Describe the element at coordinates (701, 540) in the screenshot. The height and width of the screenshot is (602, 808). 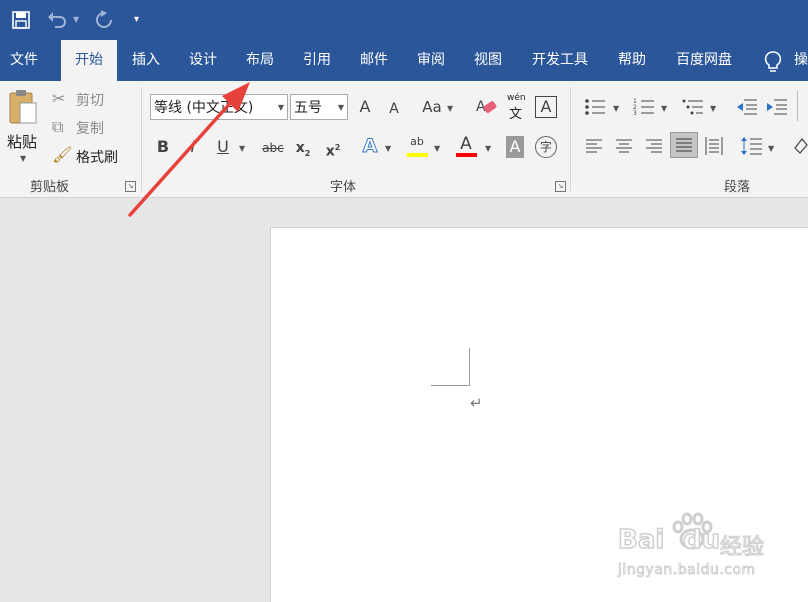
I see `watermark-brand-suffix: du` at that location.